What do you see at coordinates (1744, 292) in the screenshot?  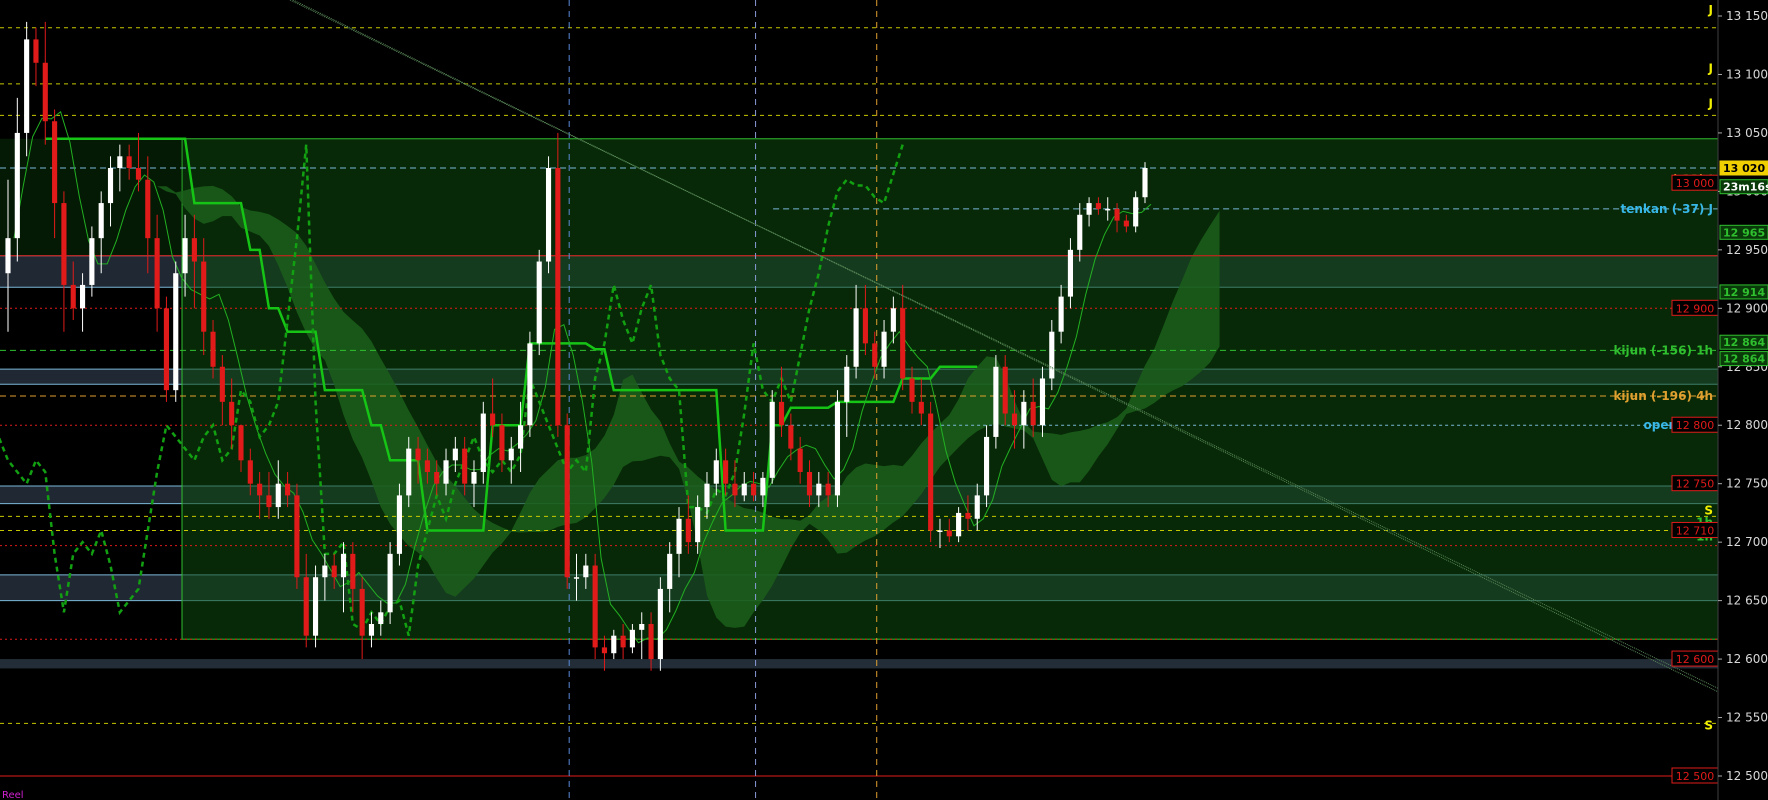 I see `axis-price-box-label: 12 914` at bounding box center [1744, 292].